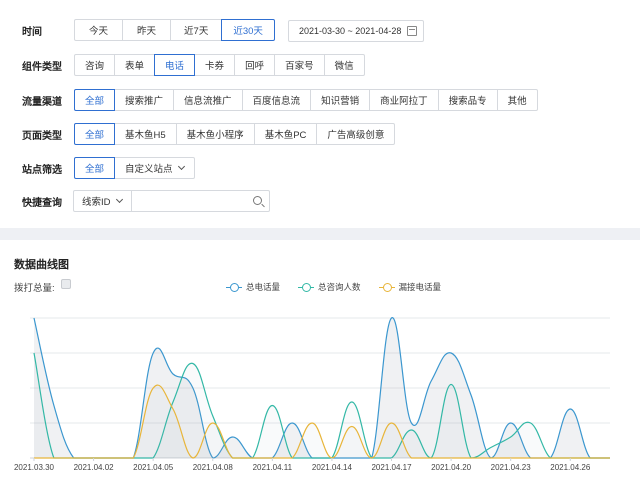 The width and height of the screenshot is (640, 484). What do you see at coordinates (145, 134) in the screenshot?
I see `page-option-h5: 基木鱼H5` at bounding box center [145, 134].